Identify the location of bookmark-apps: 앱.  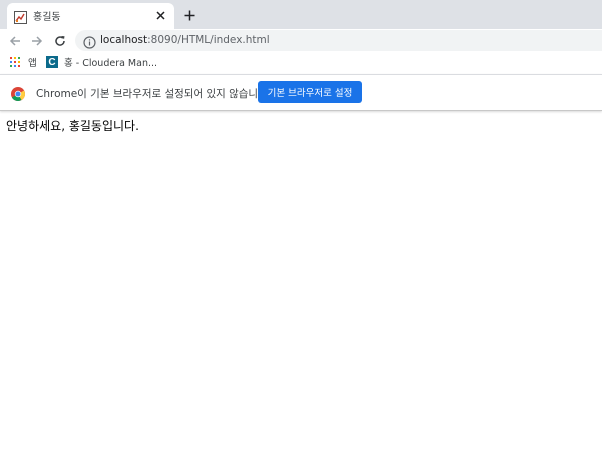
(23, 62).